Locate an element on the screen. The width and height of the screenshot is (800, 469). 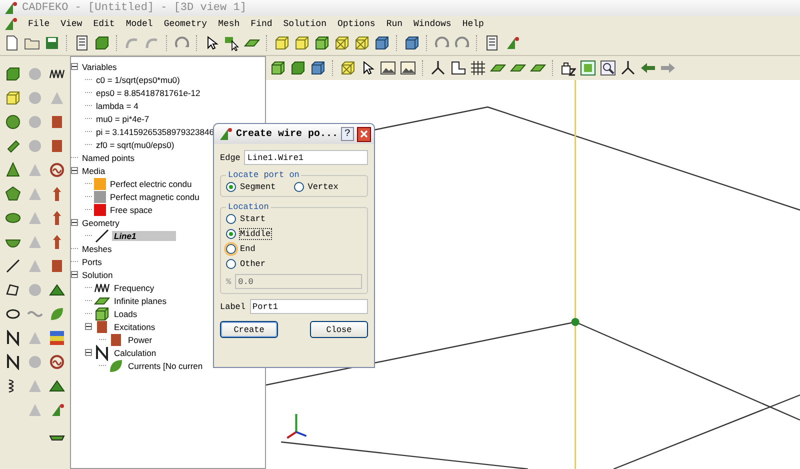
tree-item: Power is located at coordinates (140, 339).